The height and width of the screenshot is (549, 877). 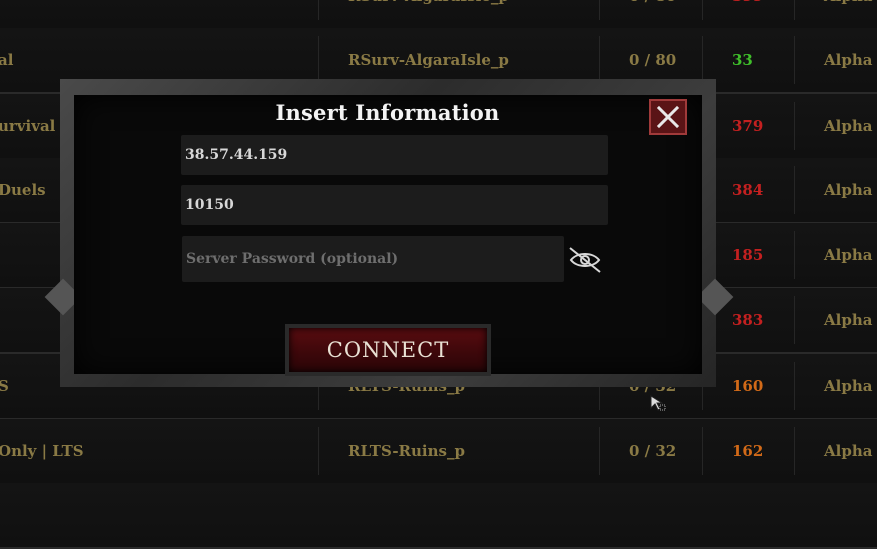 I want to click on eye-slash-icon, so click(x=585, y=260).